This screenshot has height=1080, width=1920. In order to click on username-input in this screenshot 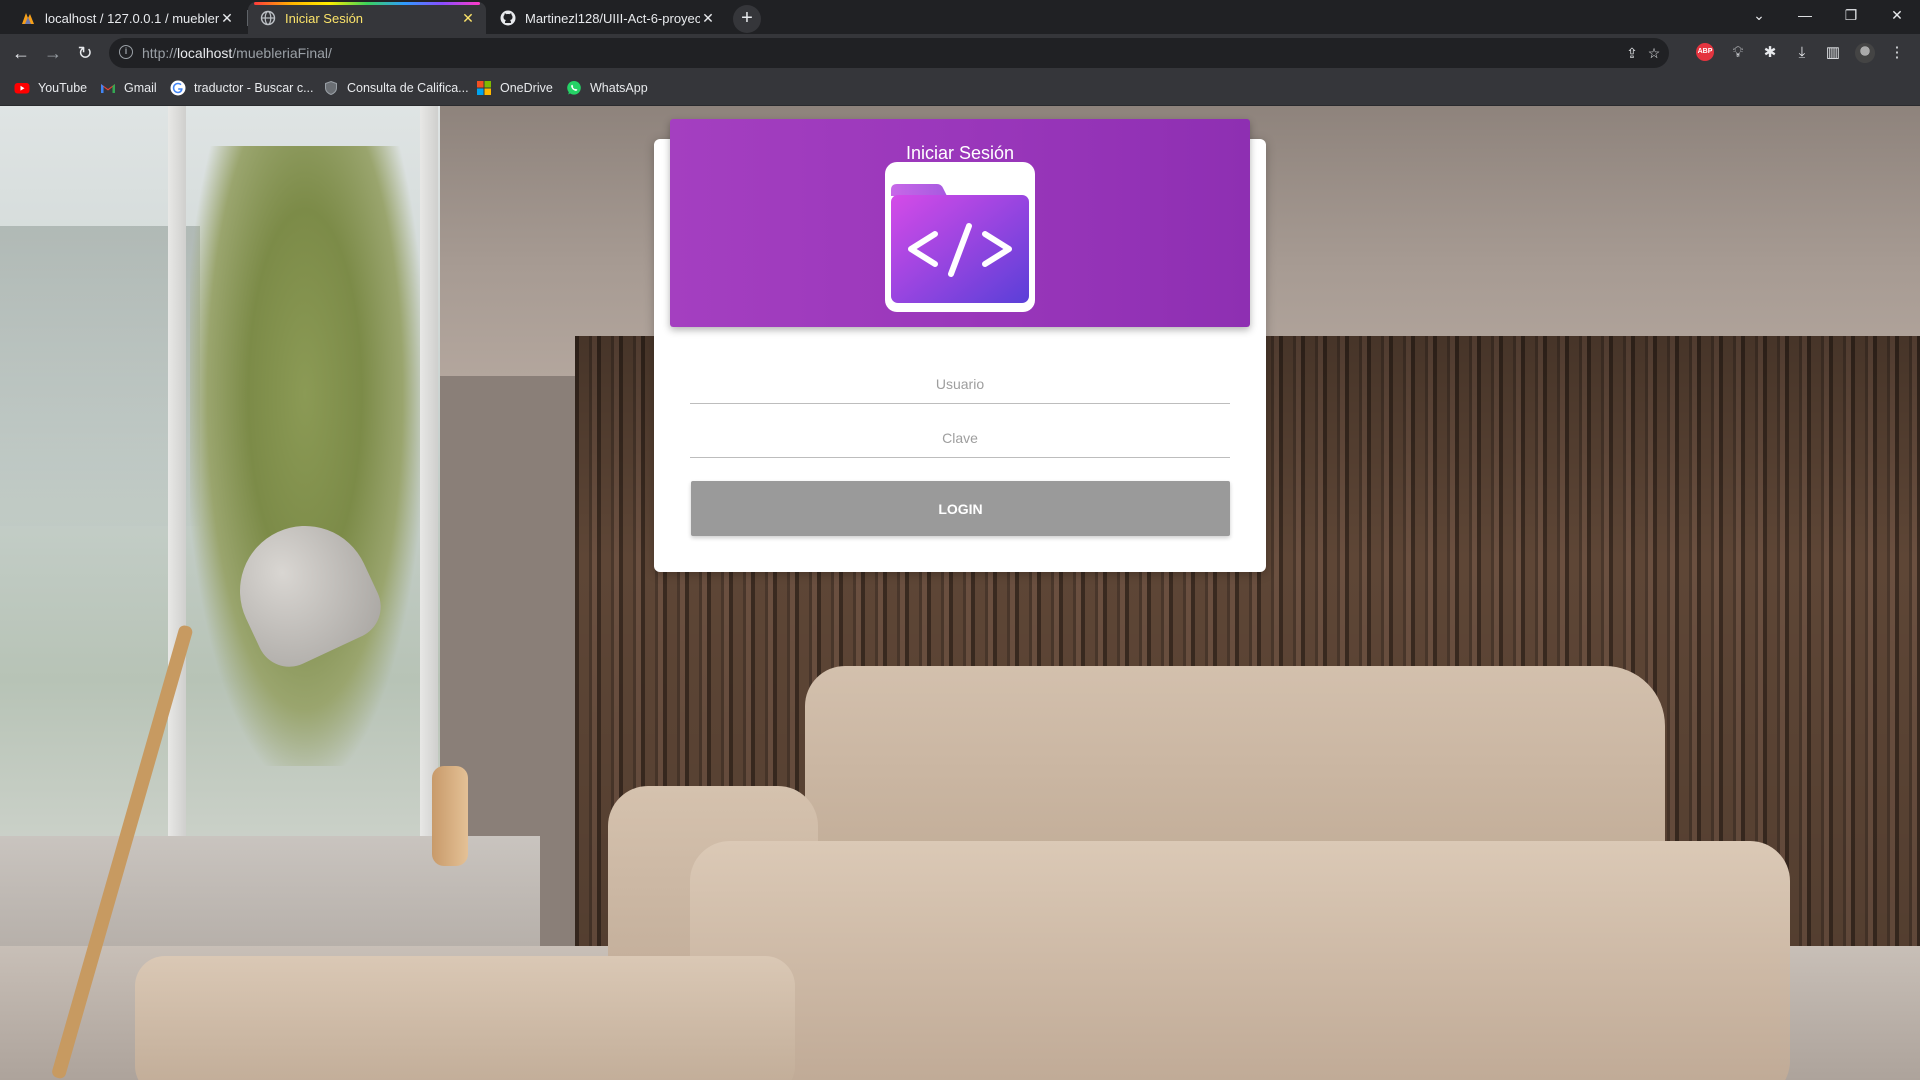, I will do `click(960, 384)`.